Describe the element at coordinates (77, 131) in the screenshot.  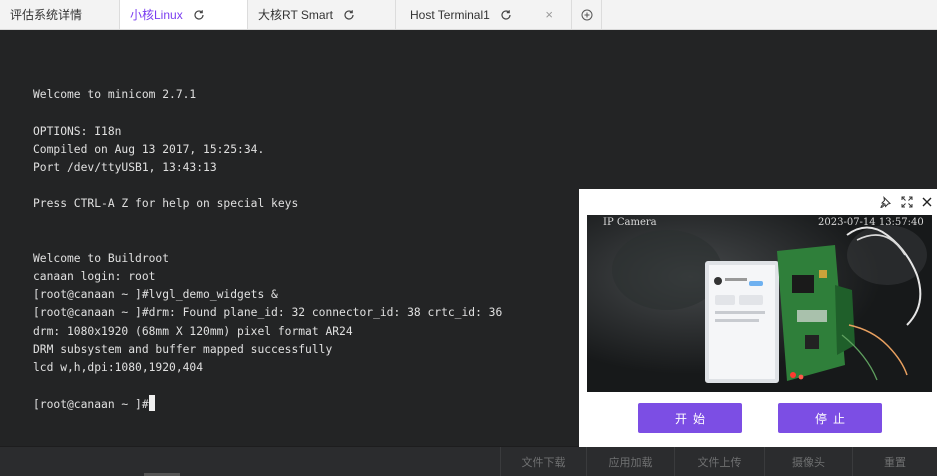
I see `terminal-line: OPTIONS: I18n` at that location.